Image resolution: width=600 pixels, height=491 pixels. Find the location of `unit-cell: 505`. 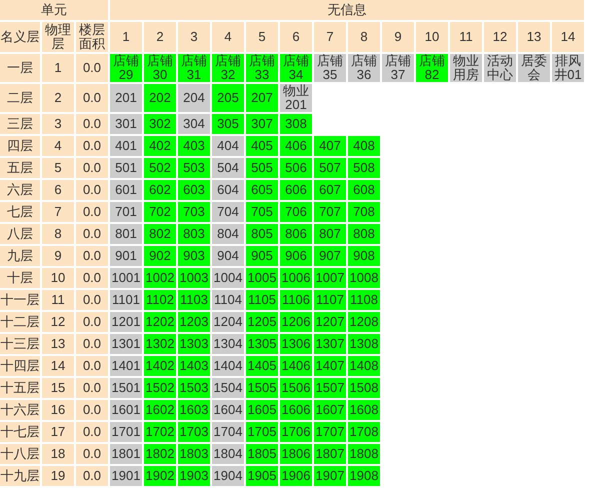

unit-cell: 505 is located at coordinates (262, 168).